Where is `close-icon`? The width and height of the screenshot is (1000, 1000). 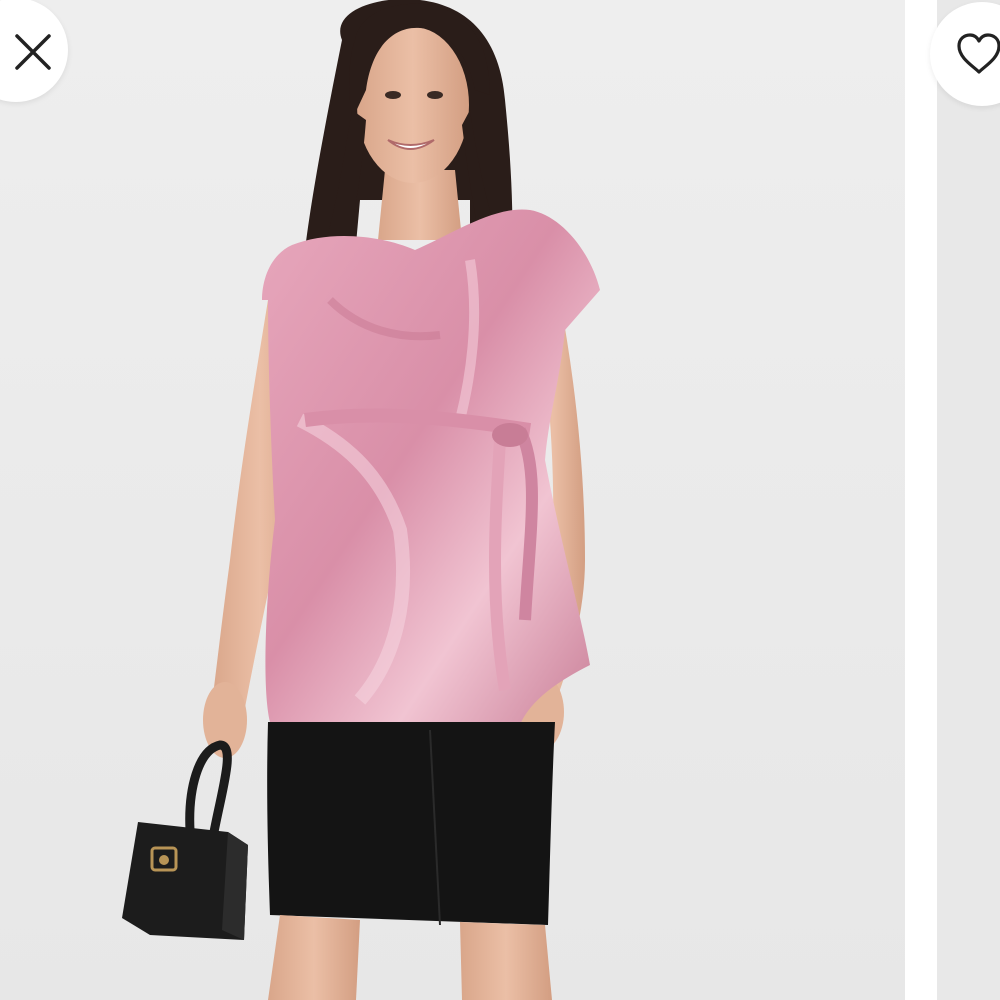
close-icon is located at coordinates (33, 52).